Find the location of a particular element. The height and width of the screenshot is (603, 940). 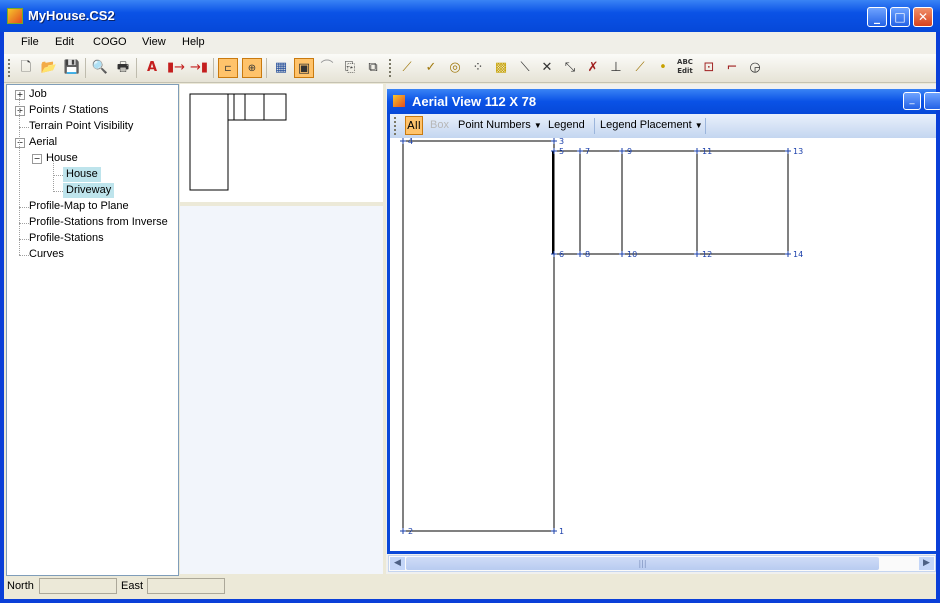

point-label: 6 is located at coordinates (561, 254).